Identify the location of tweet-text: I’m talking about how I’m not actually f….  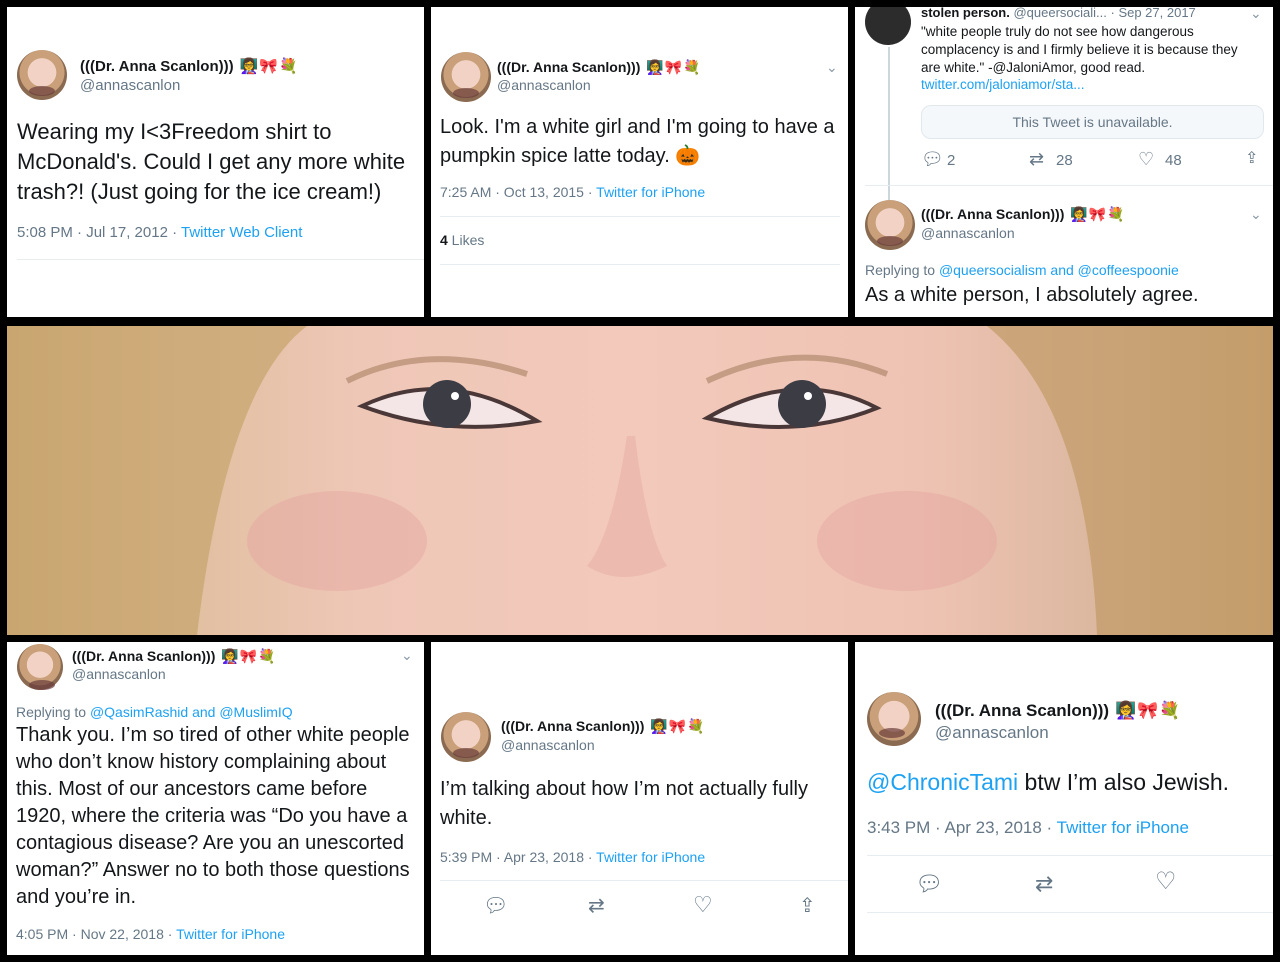
(624, 803).